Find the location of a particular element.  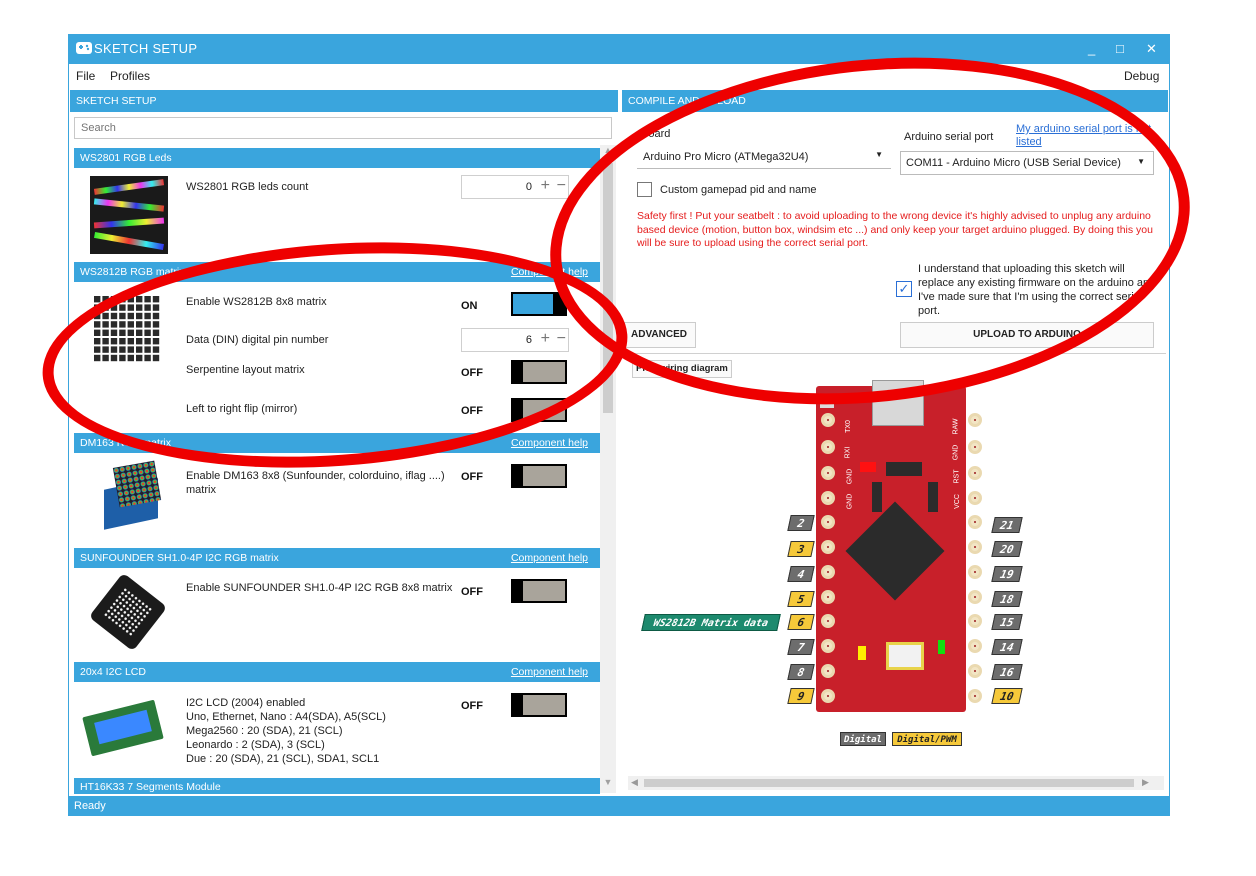

sunfounder-matrix-image is located at coordinates (128, 612).